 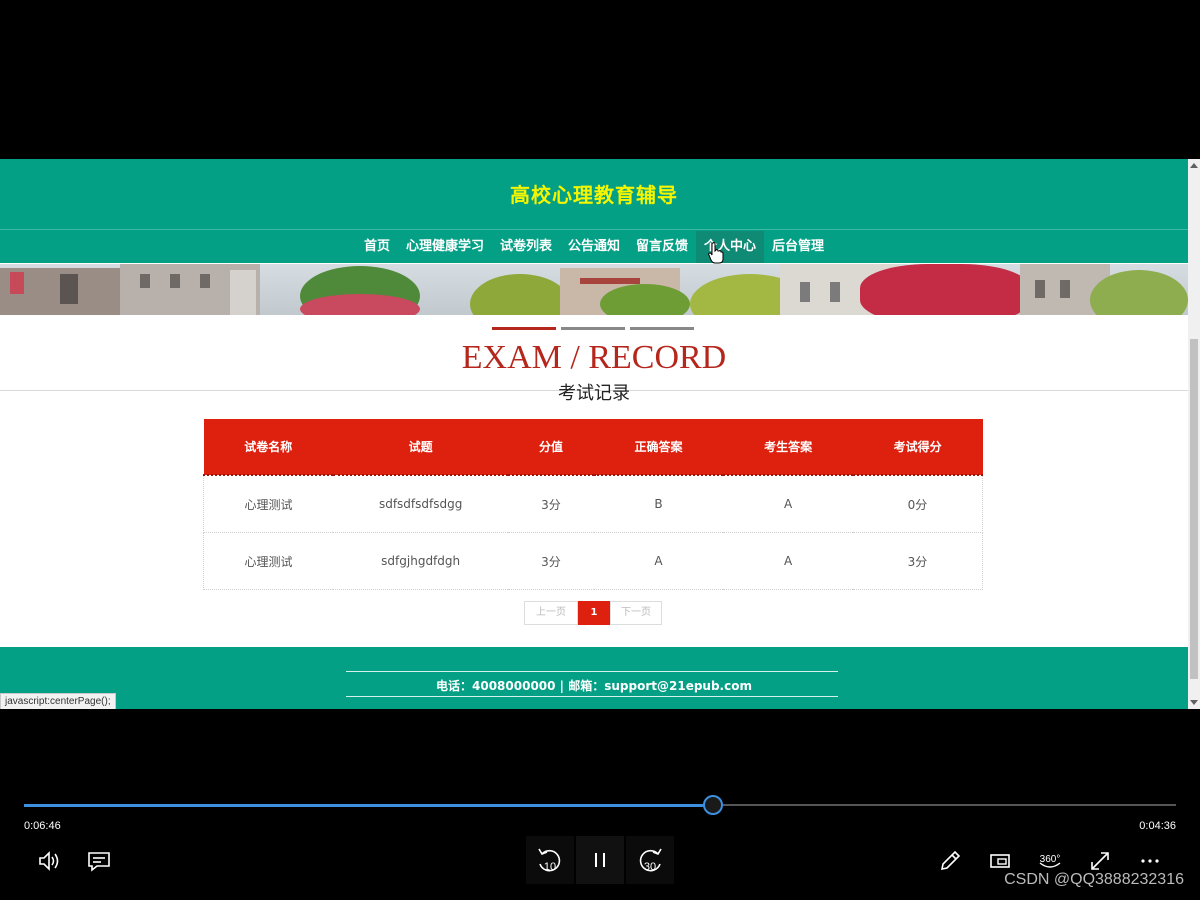 I want to click on header-question: 试题, so click(x=421, y=447).